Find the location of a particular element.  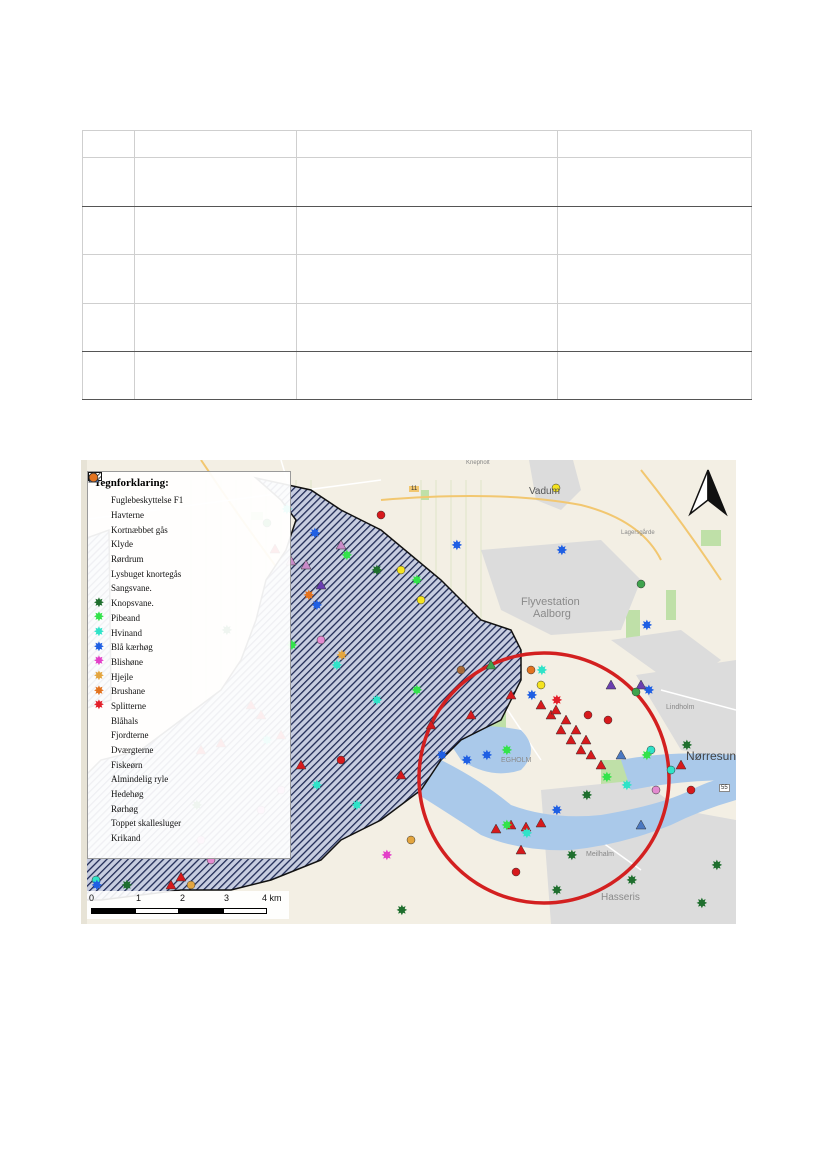

scale-label: 4 km is located at coordinates (272, 898).